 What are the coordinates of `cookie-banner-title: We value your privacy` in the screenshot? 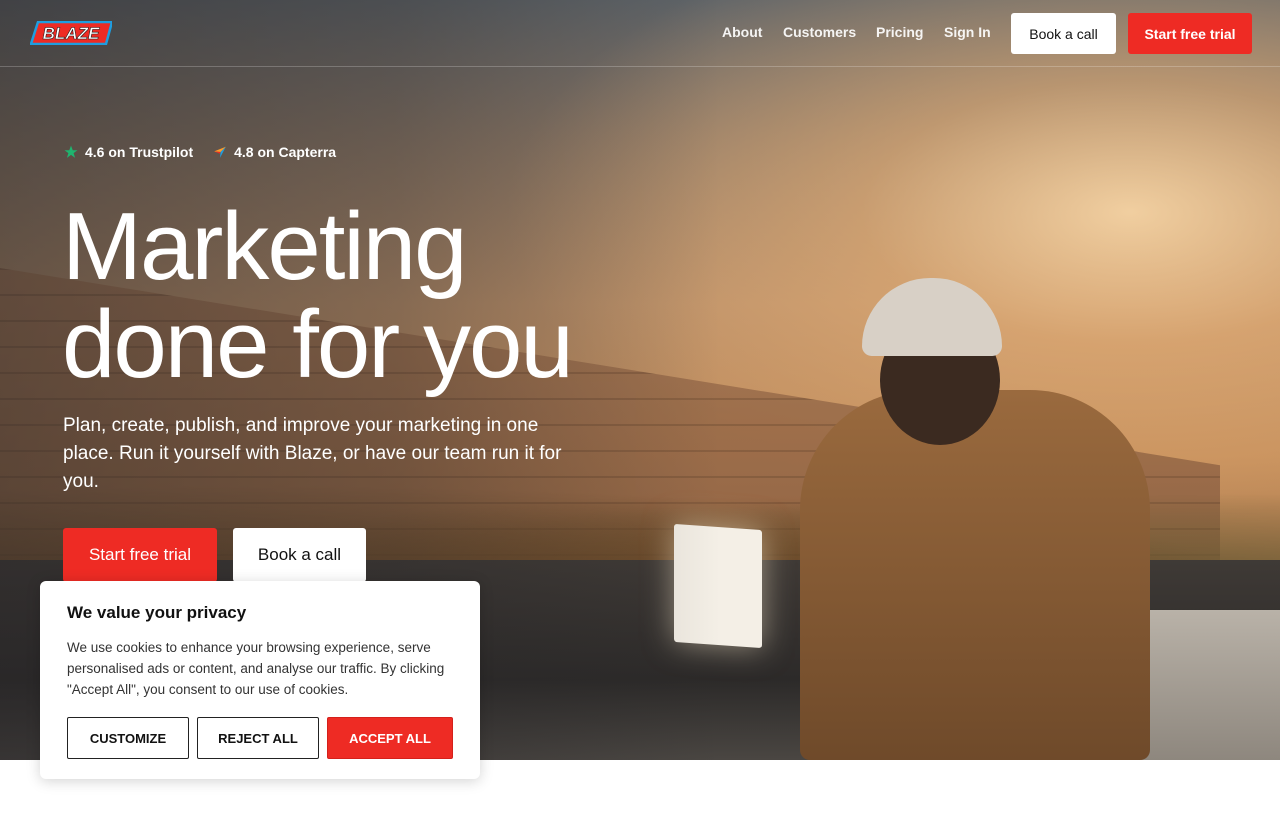 It's located at (157, 612).